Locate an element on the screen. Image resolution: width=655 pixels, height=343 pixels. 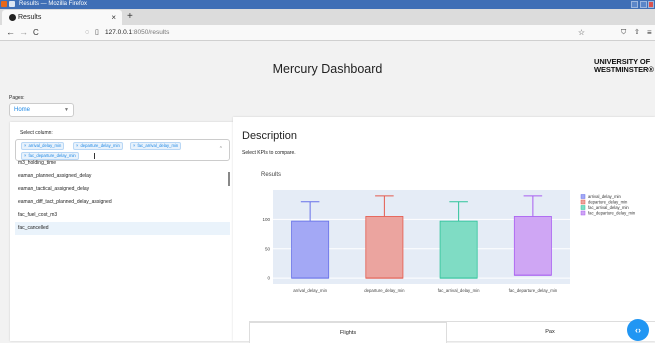
chip-departure-delay-min: × departure_delay_min is located at coordinates (98, 146).